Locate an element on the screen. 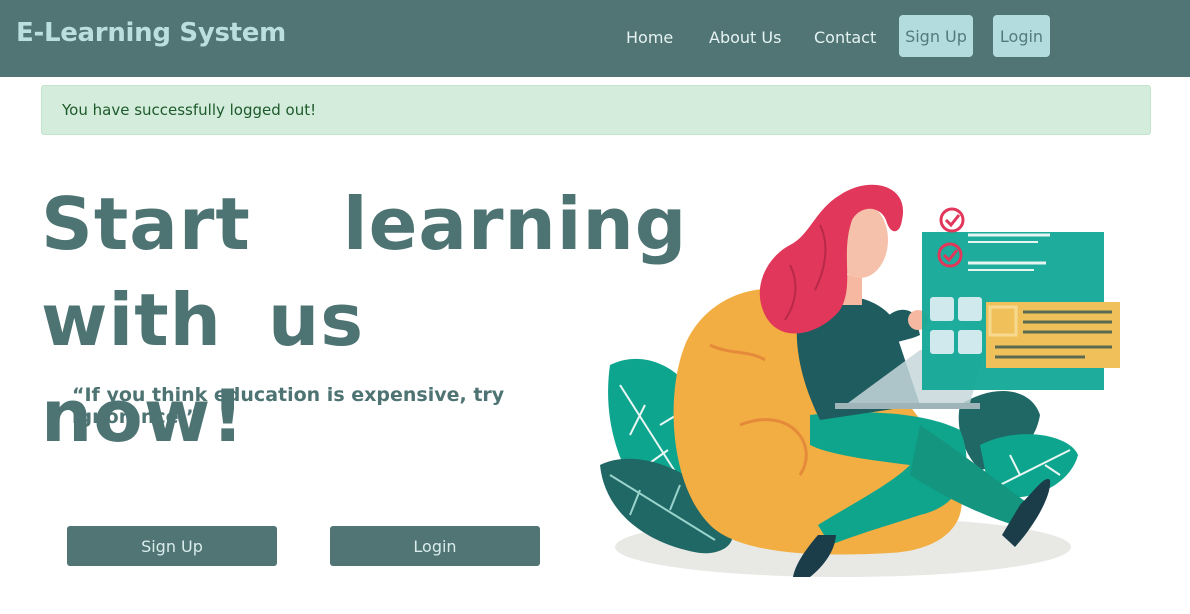 This screenshot has width=1190, height=614. nav-login-button: Login is located at coordinates (1021, 36).